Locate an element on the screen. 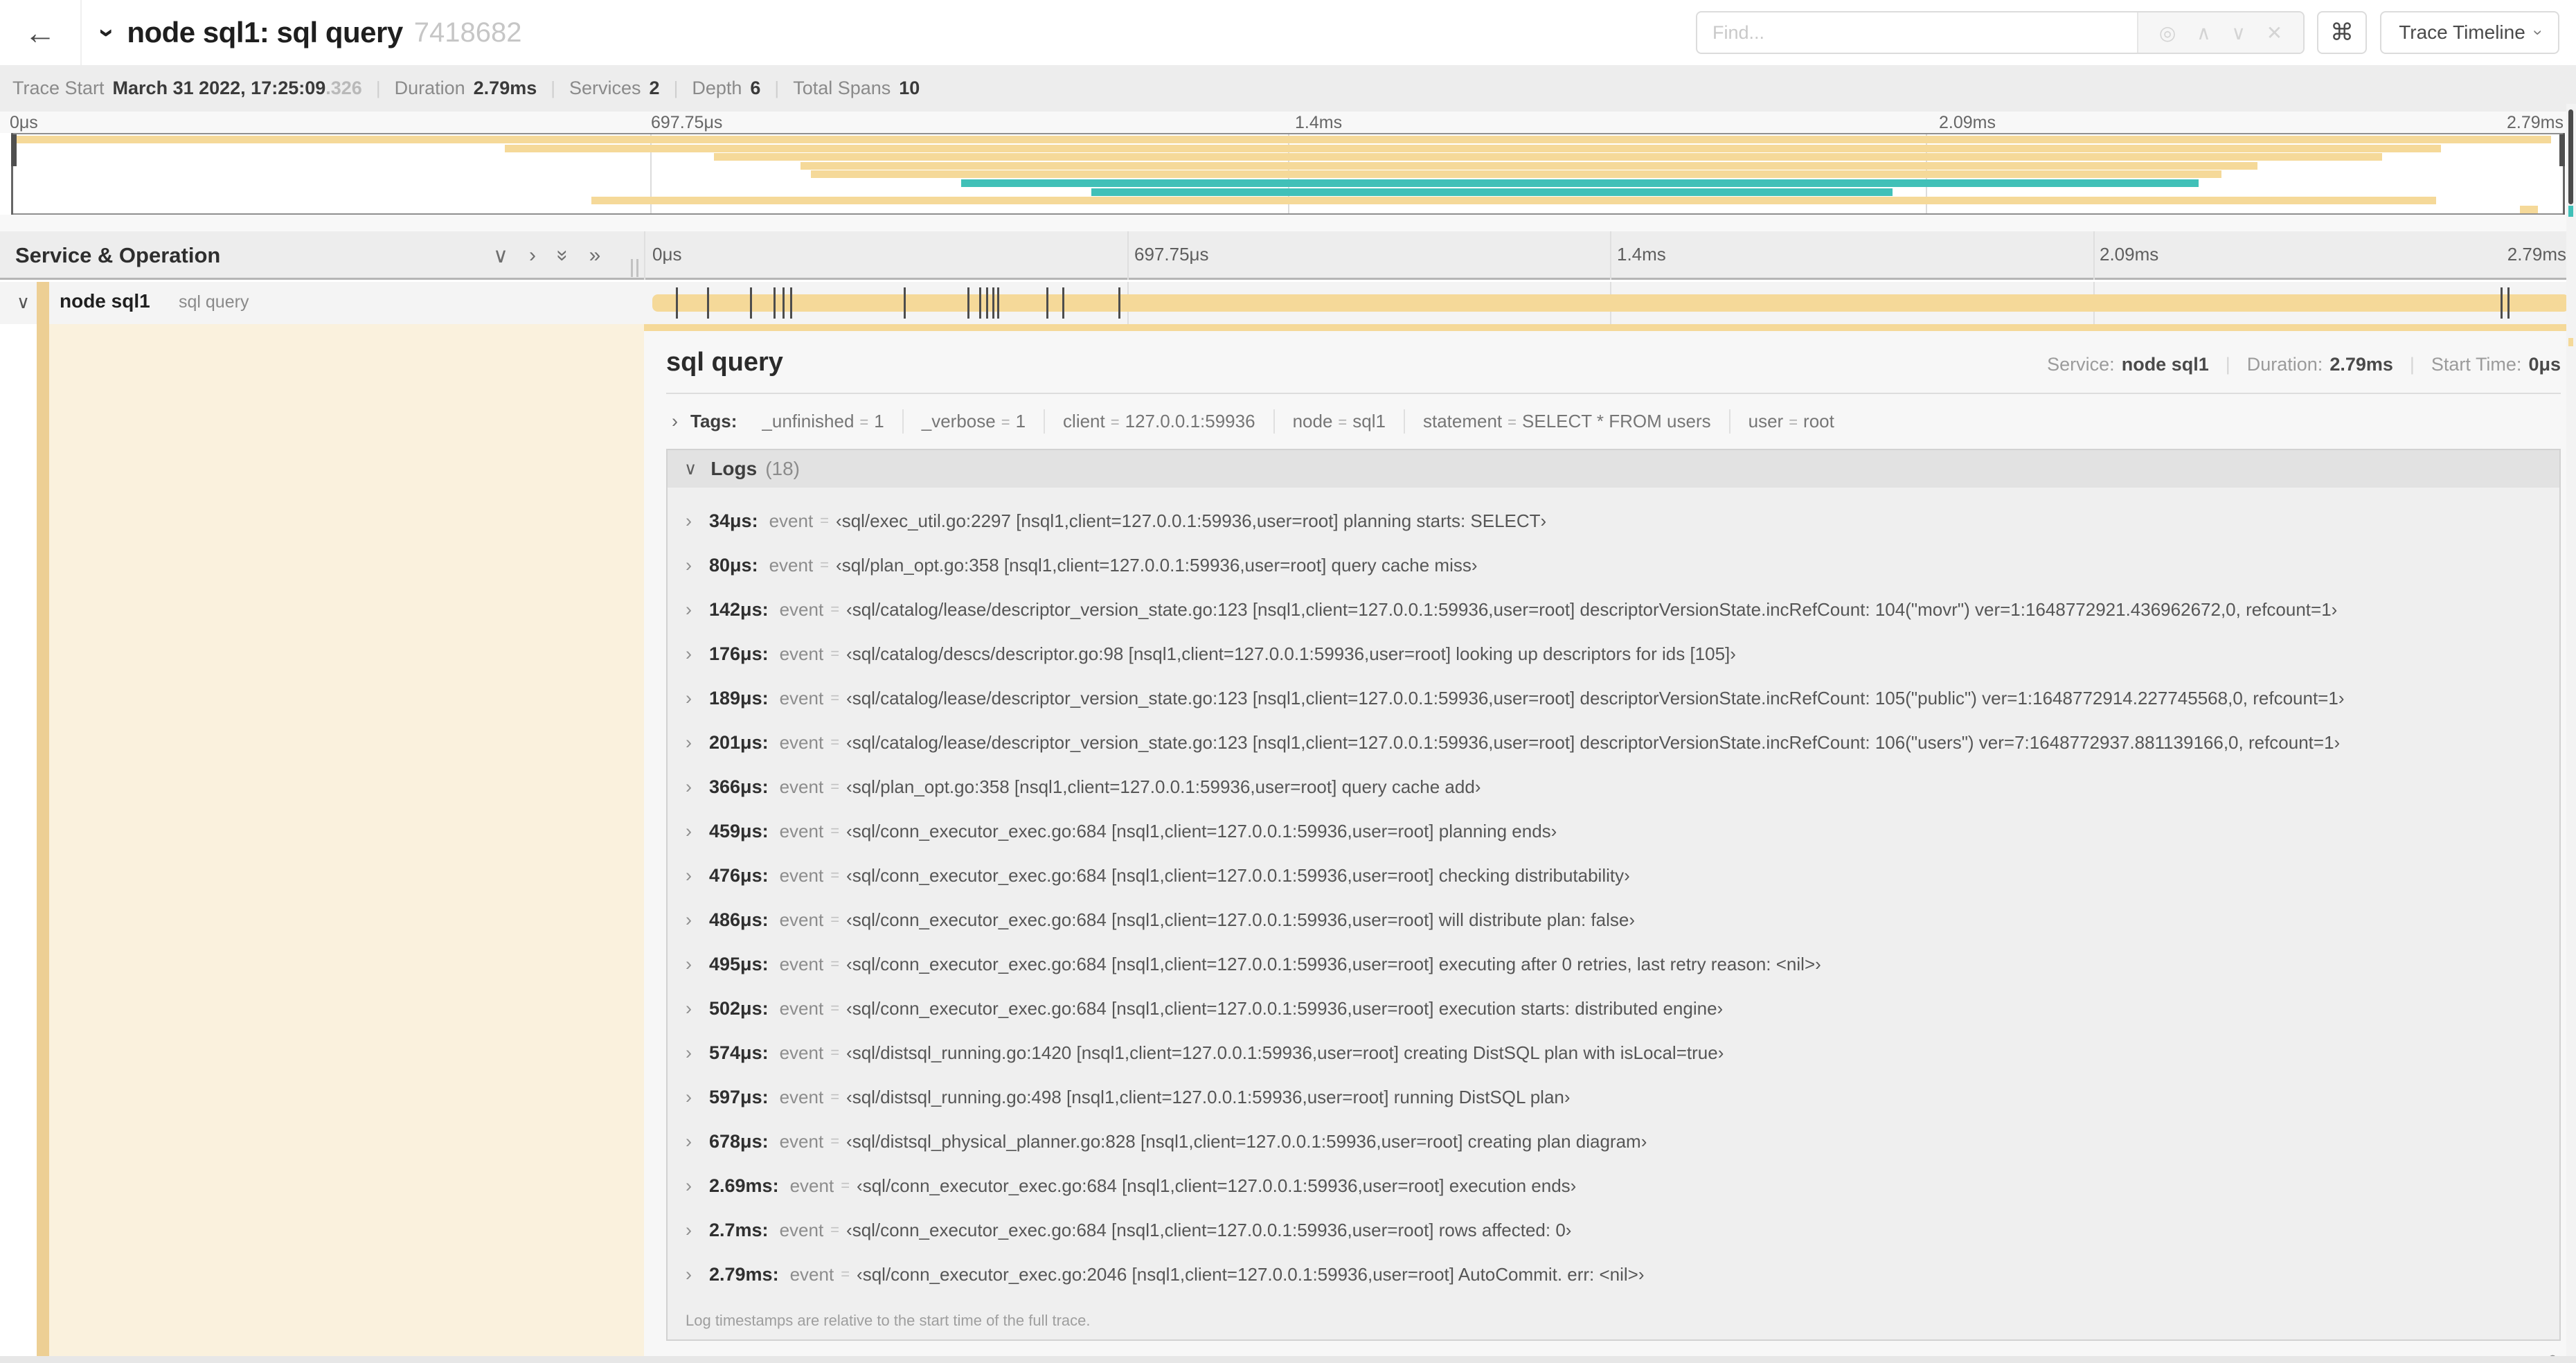 The image size is (2576, 1363). timeline-ruler: 0μs 697.75μs 1.4ms 2.09ms 2.79ms is located at coordinates (1610, 256).